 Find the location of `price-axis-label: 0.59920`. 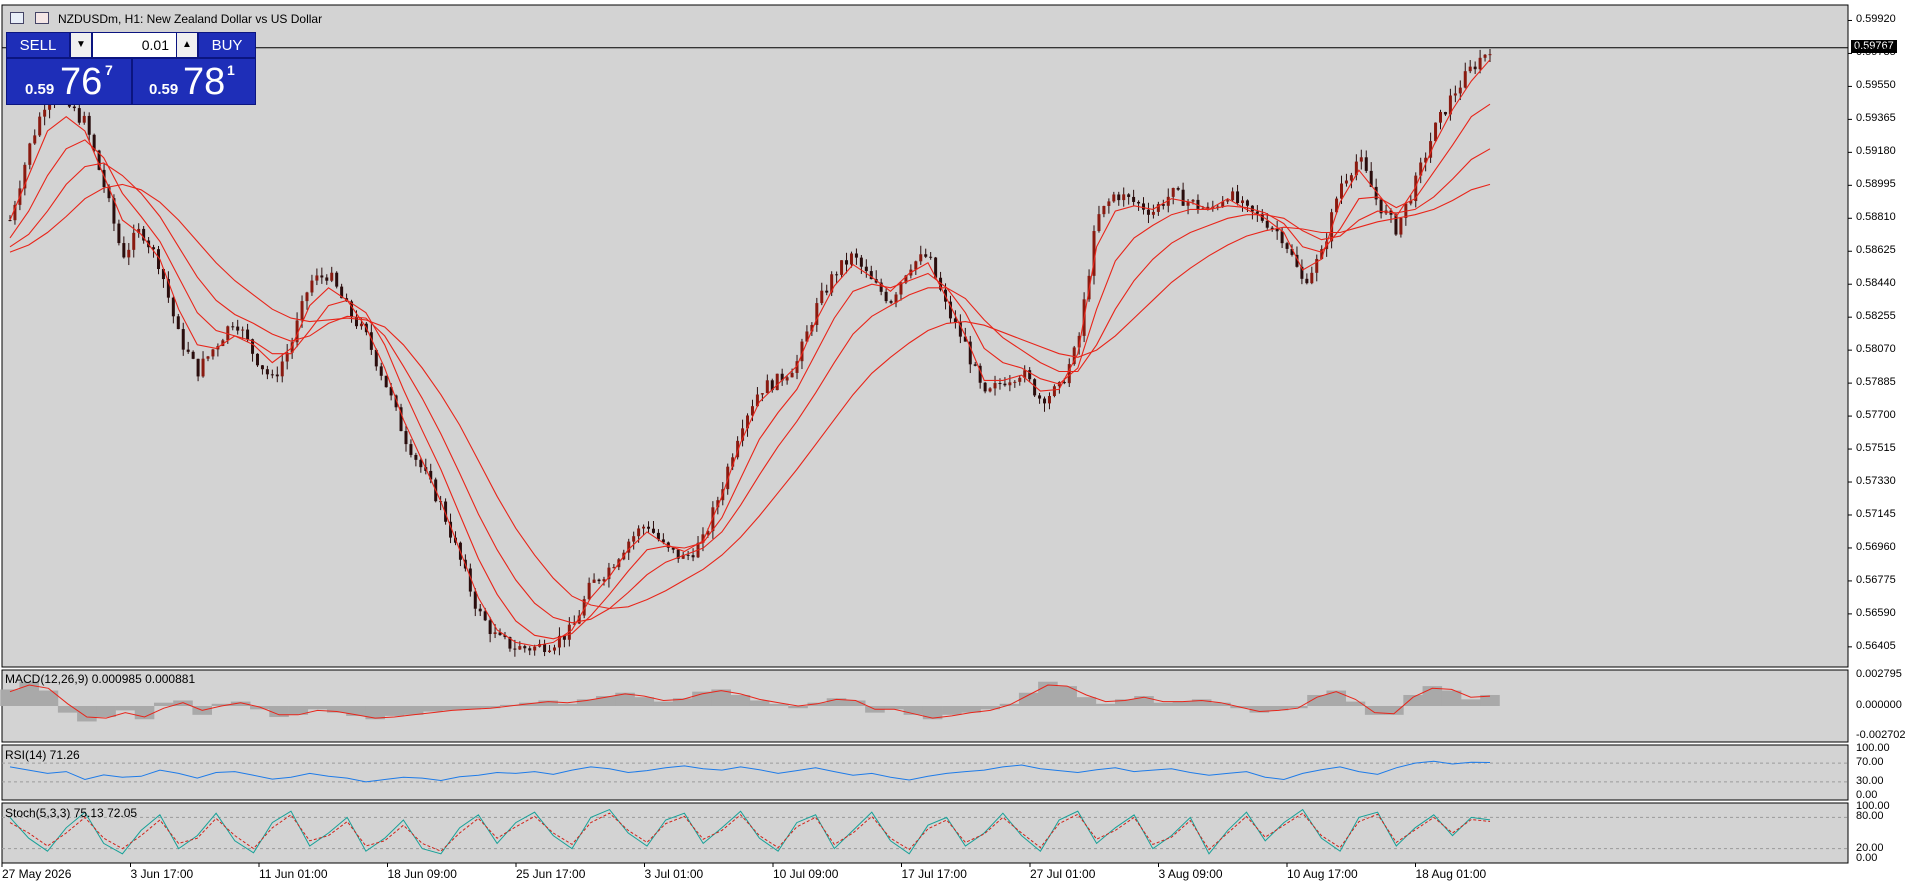

price-axis-label: 0.59920 is located at coordinates (1876, 19).